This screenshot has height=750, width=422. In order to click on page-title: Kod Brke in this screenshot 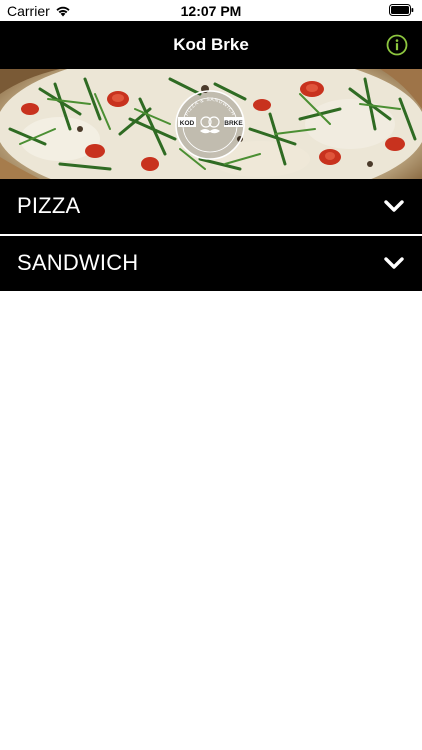, I will do `click(211, 44)`.